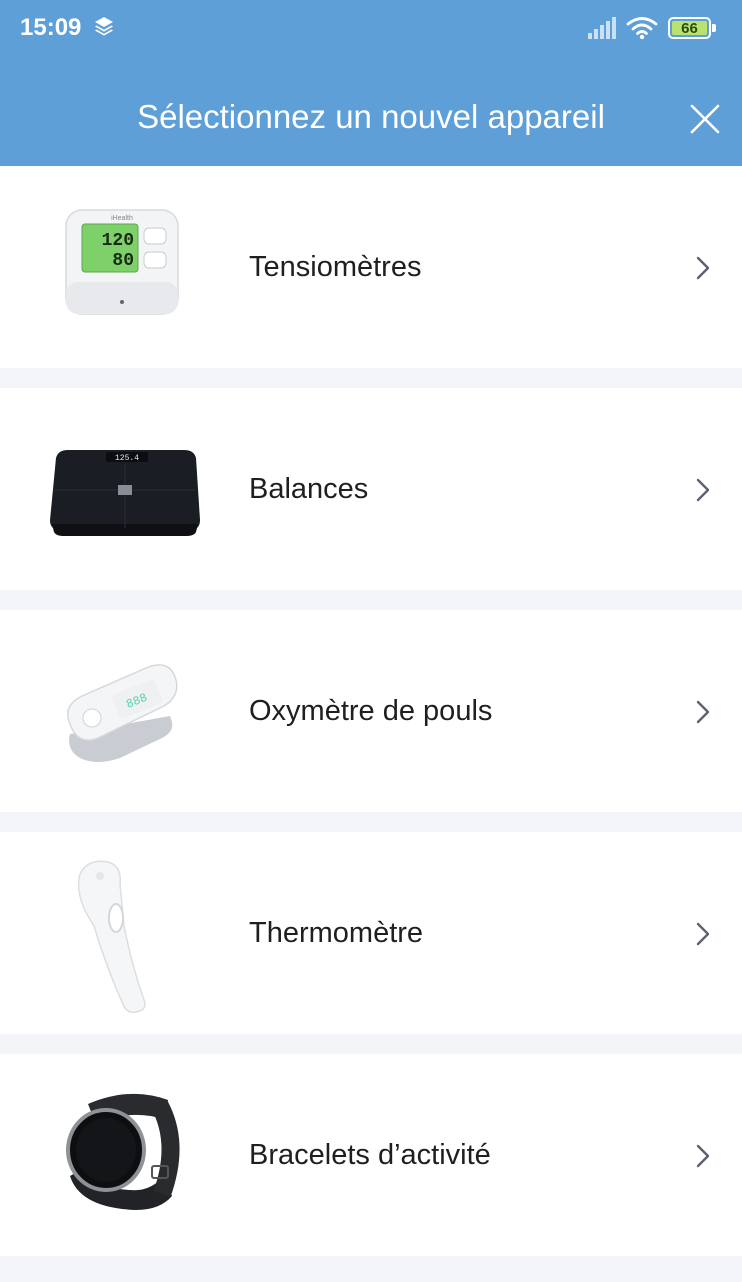  What do you see at coordinates (51, 27) in the screenshot?
I see `status-time: 15:09` at bounding box center [51, 27].